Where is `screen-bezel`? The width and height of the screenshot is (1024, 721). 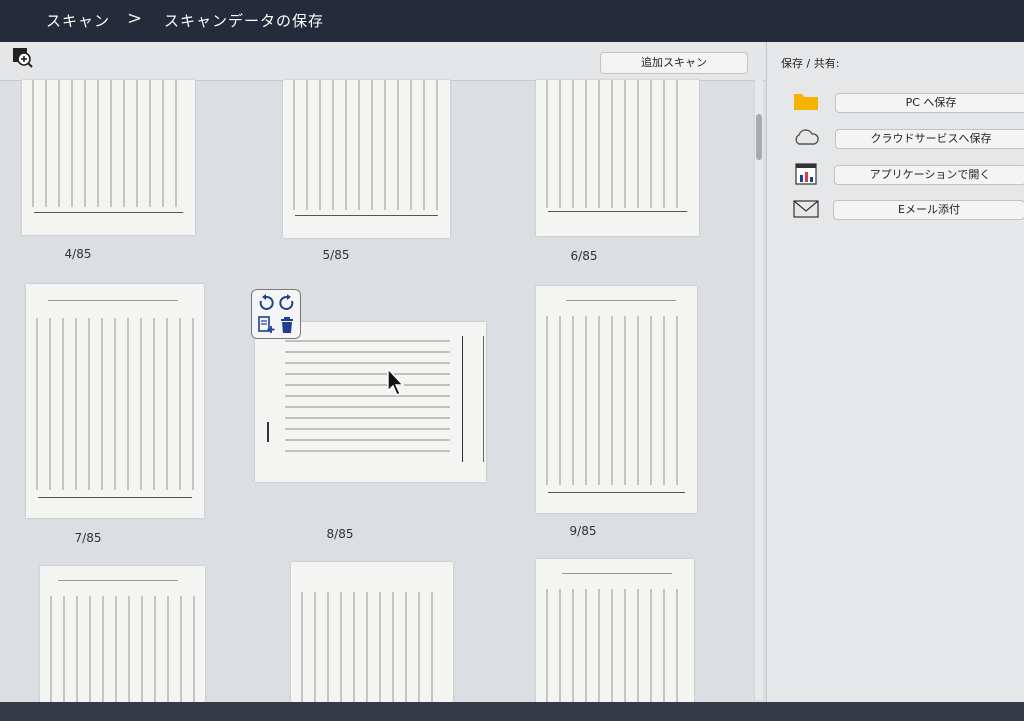
screen-bezel is located at coordinates (512, 711).